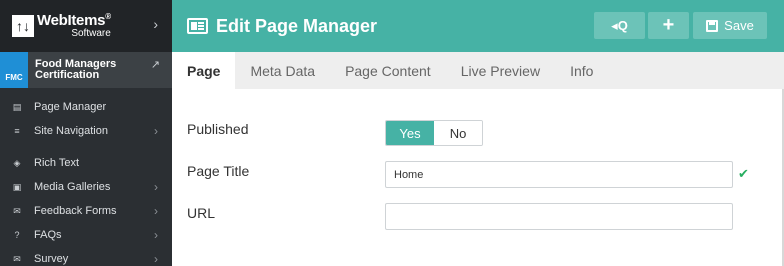 This screenshot has height=266, width=784. Describe the element at coordinates (17, 131) in the screenshot. I see `list-icon: ≡` at that location.